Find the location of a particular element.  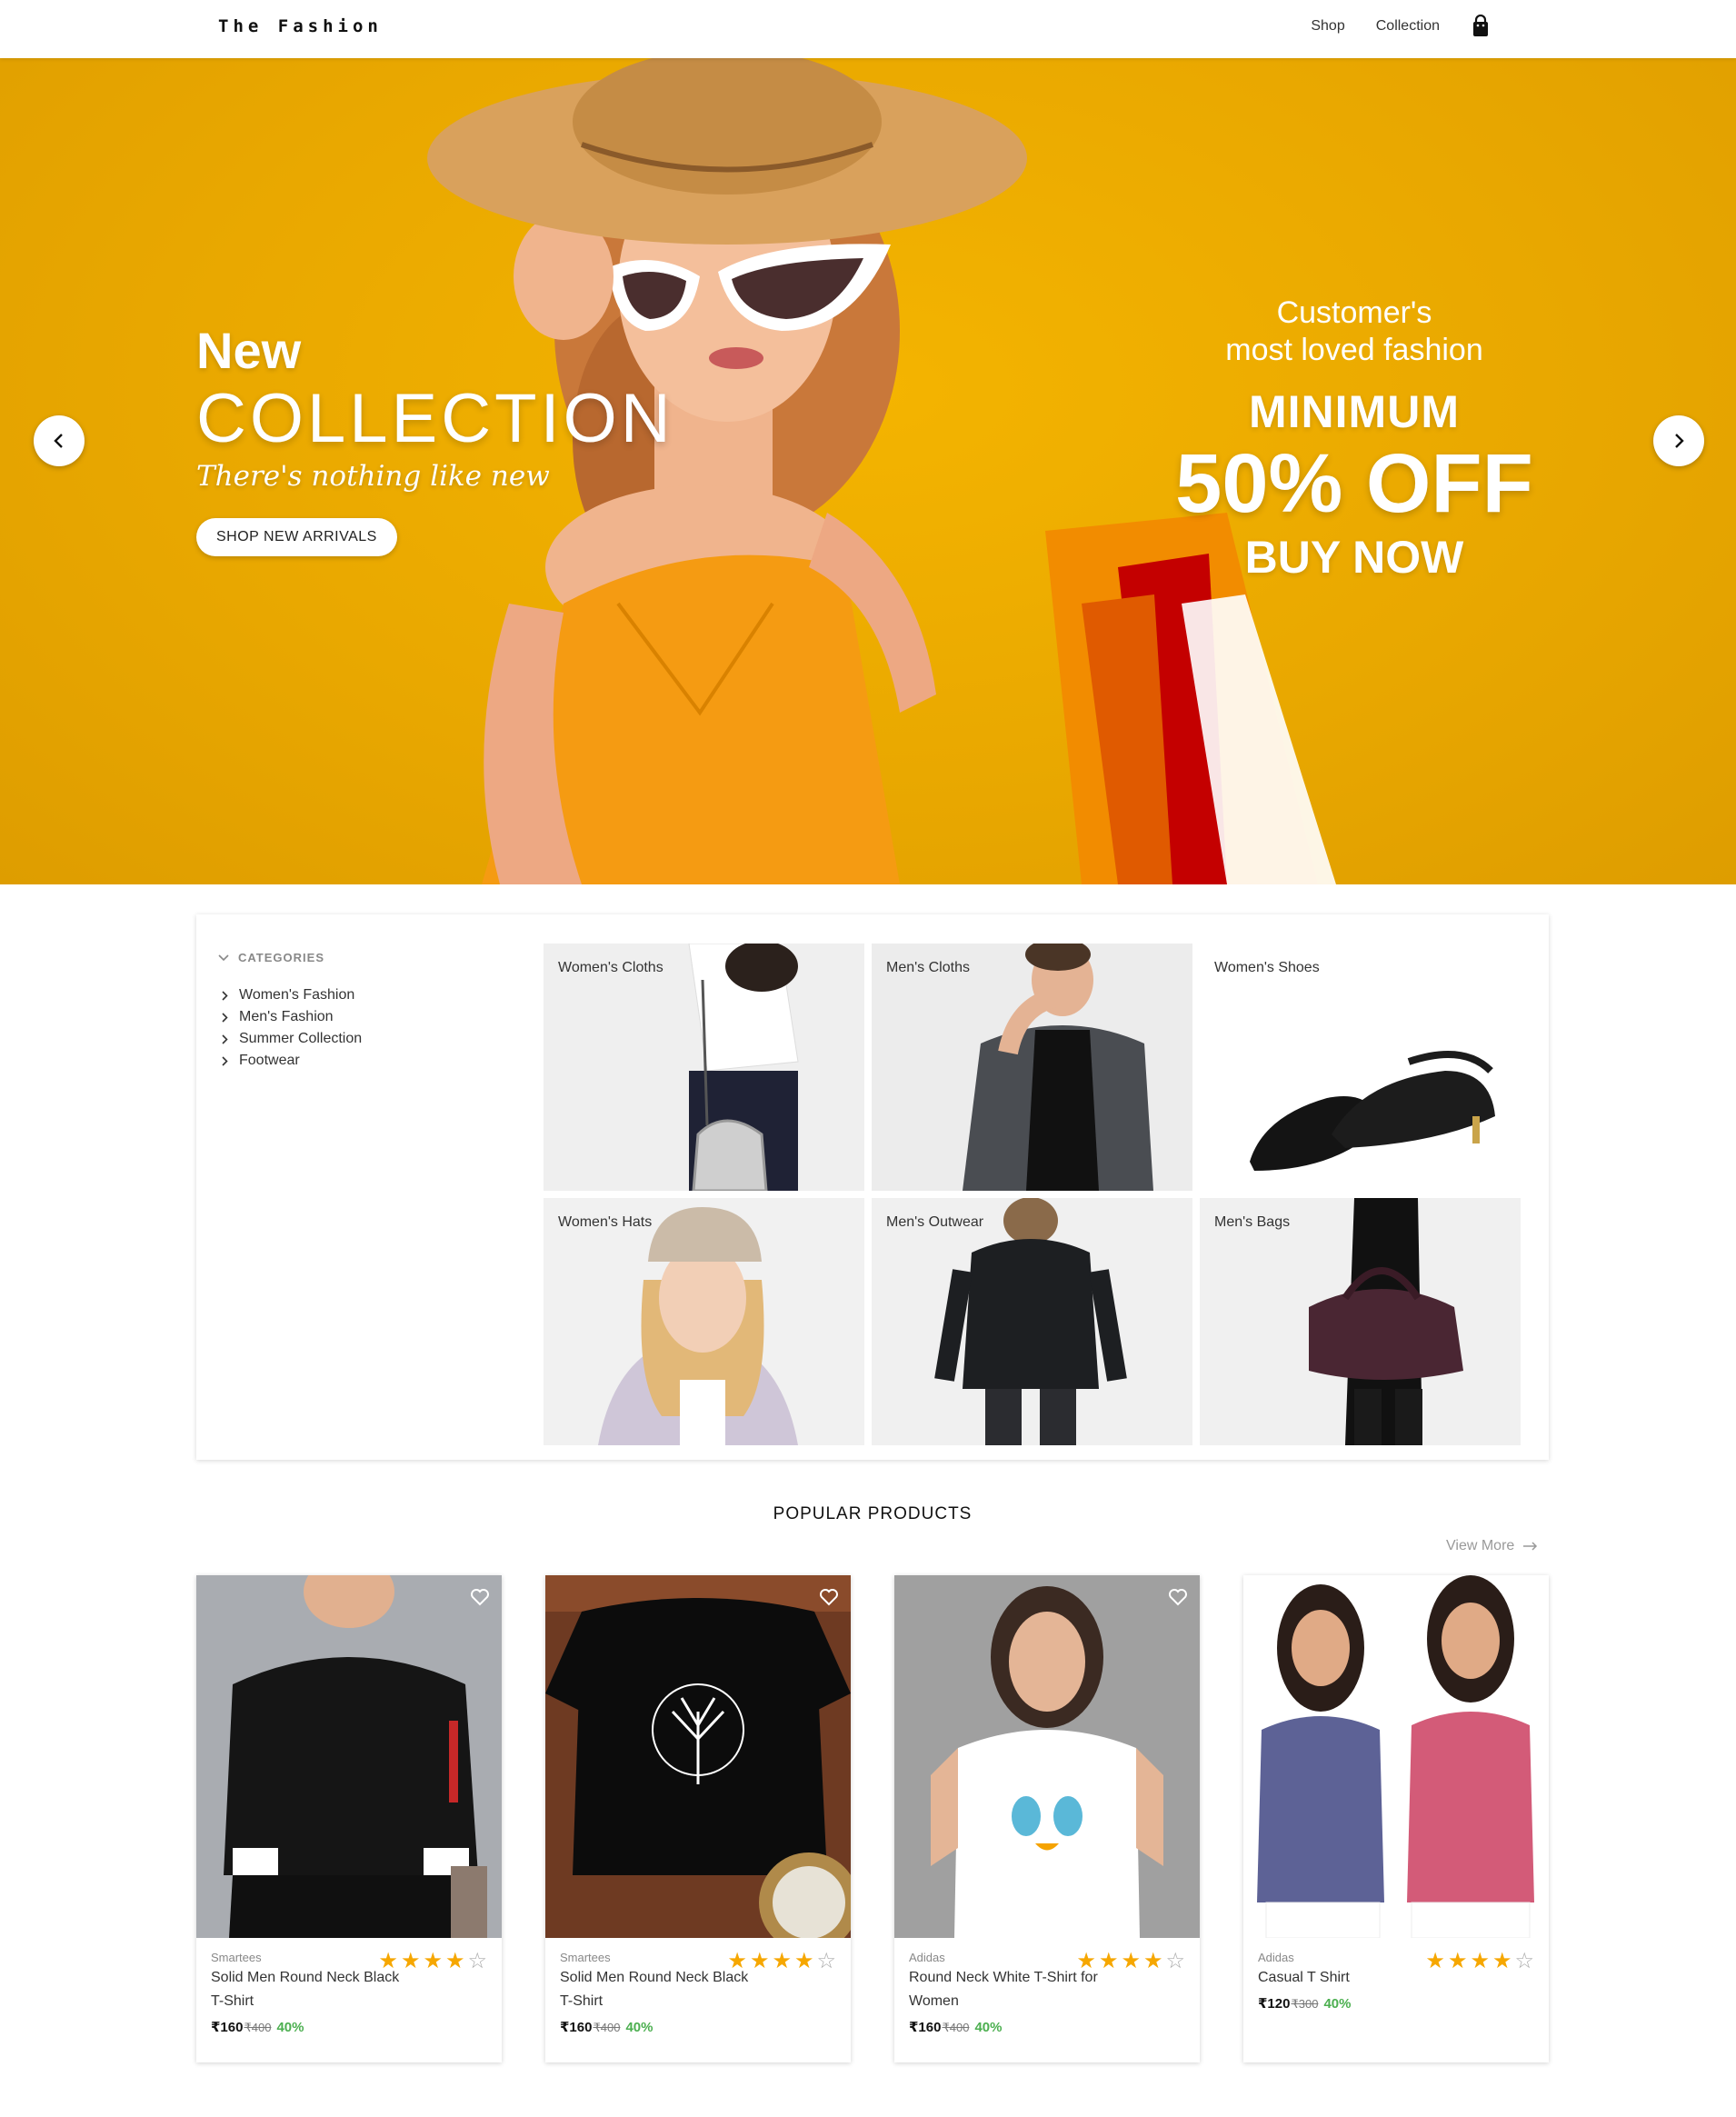

category-item: Women's Fashion is located at coordinates (292, 995).